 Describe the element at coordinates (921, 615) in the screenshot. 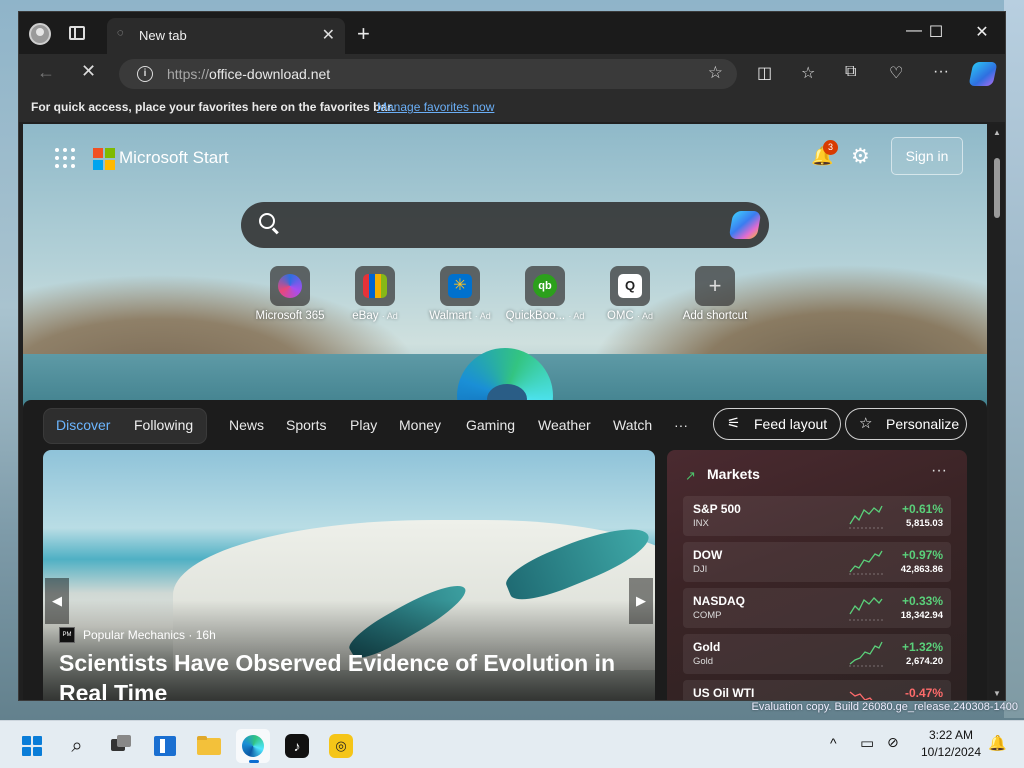

I see `market-value: 18,342.94` at that location.